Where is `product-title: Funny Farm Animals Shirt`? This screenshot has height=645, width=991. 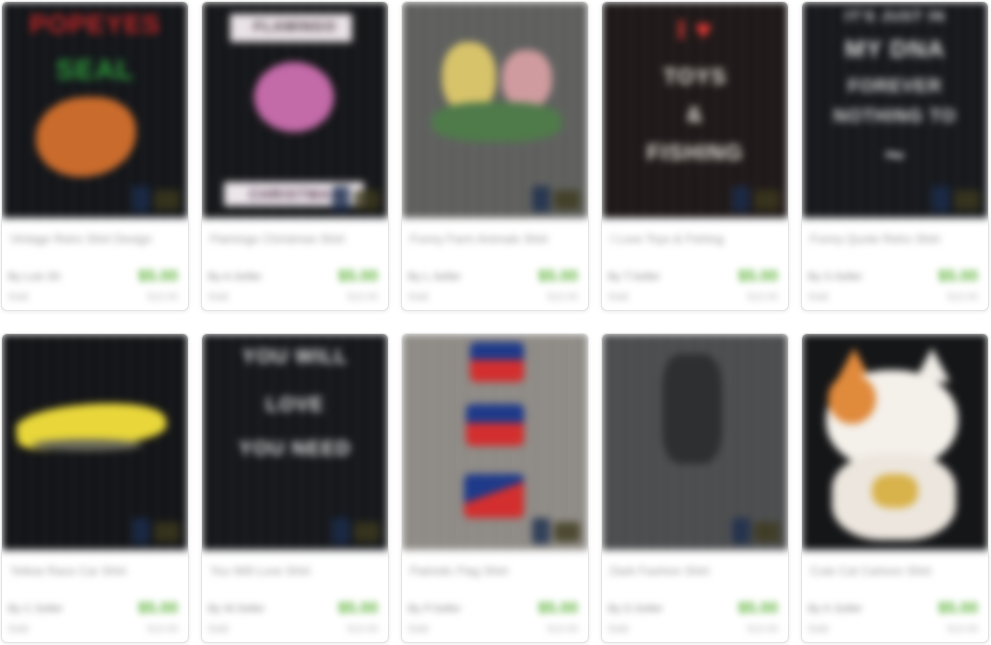 product-title: Funny Farm Animals Shirt is located at coordinates (495, 239).